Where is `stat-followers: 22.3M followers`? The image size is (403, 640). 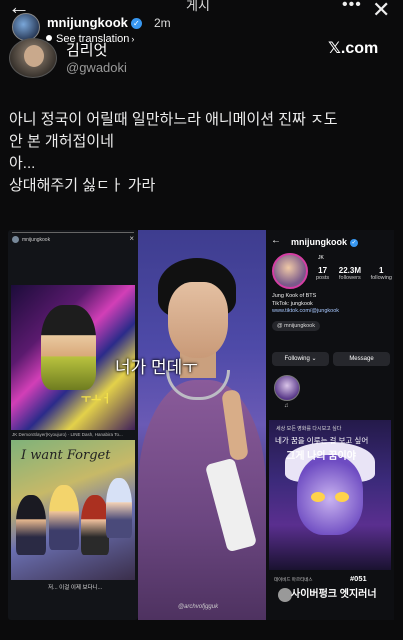
stat-followers: 22.3M followers is located at coordinates (349, 273).